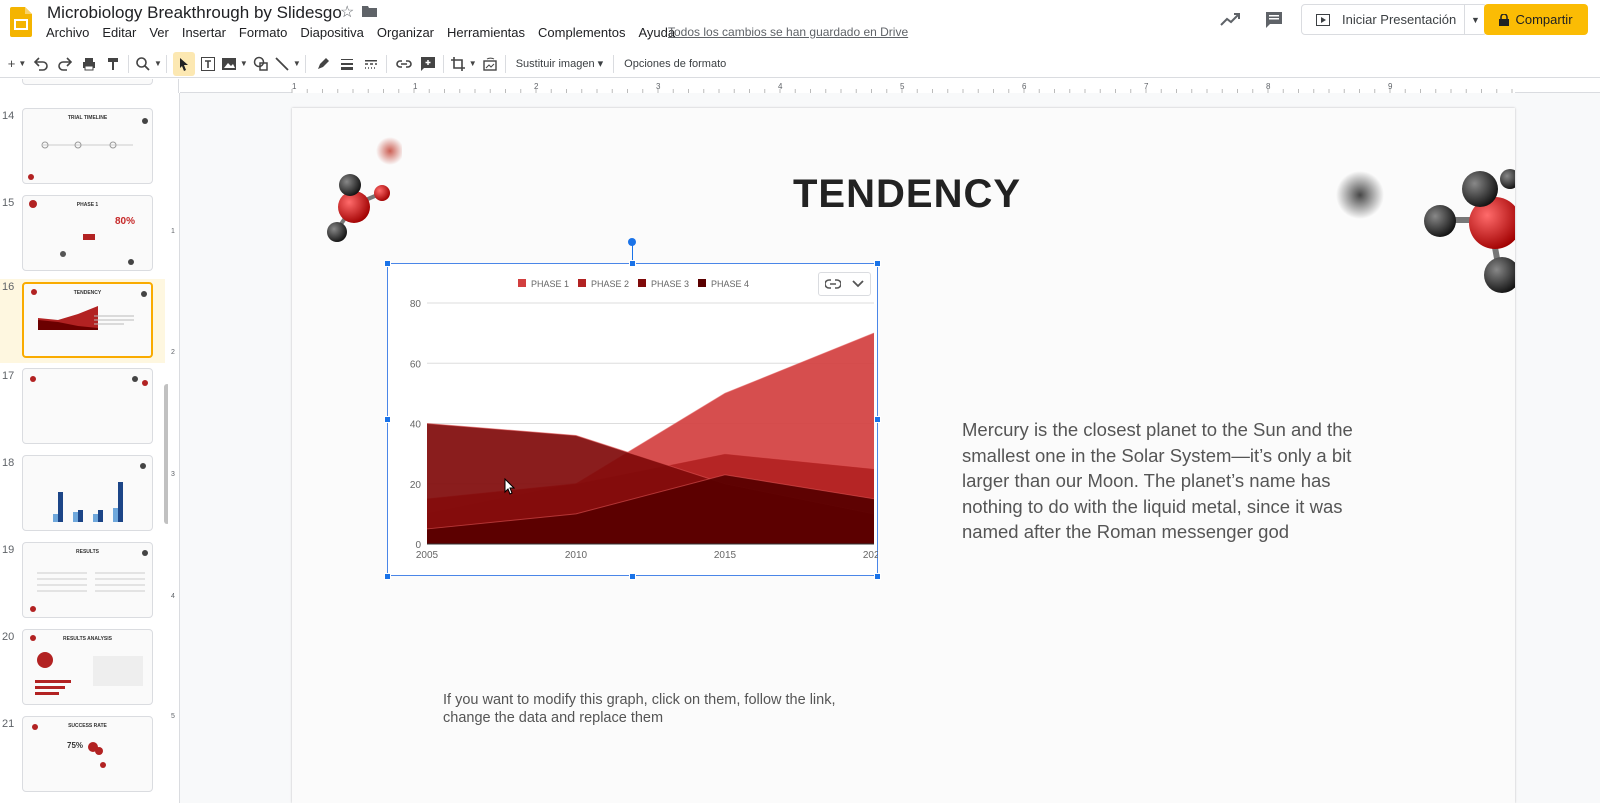 The width and height of the screenshot is (1600, 803). I want to click on share-button: Compartir, so click(1536, 19).